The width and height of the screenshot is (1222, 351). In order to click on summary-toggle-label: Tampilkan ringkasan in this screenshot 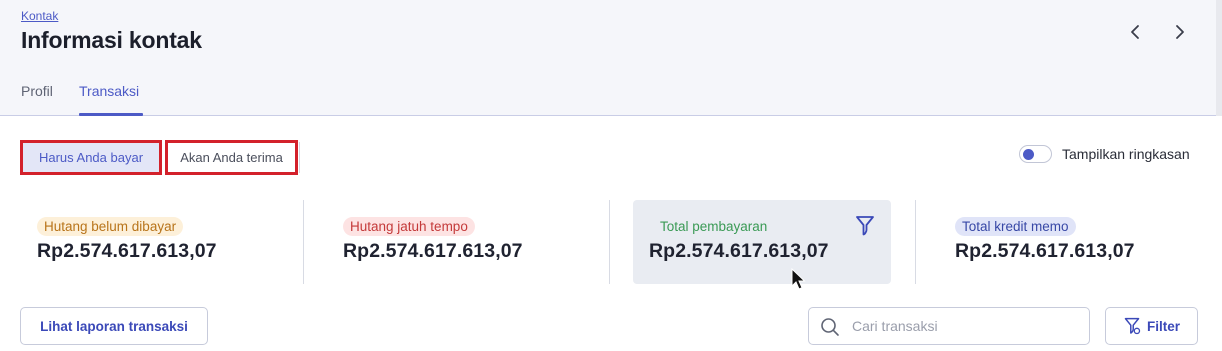, I will do `click(1126, 154)`.